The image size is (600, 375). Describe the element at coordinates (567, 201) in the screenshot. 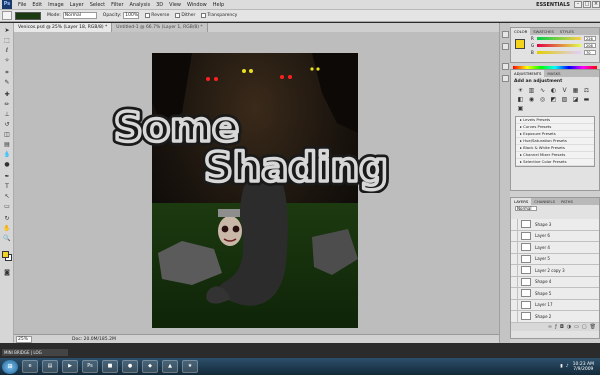

I see `tab-paths: PATHS` at that location.